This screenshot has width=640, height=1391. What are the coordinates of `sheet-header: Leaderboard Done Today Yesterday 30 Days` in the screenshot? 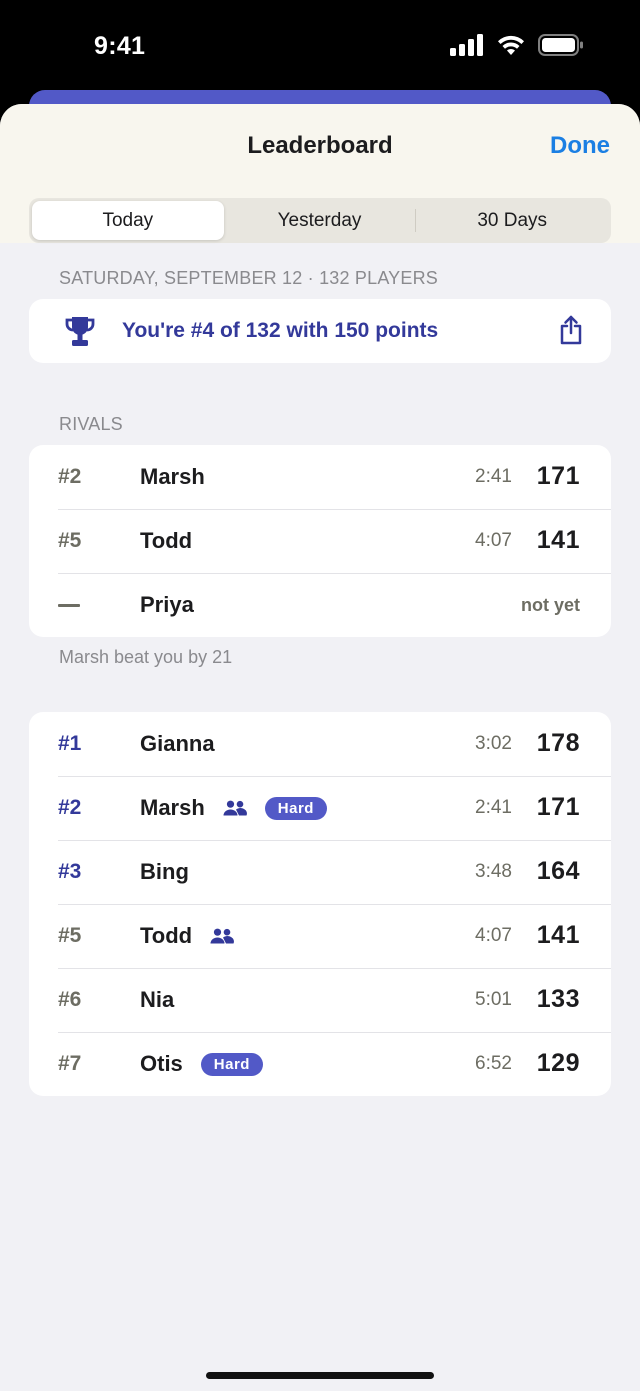 It's located at (320, 173).